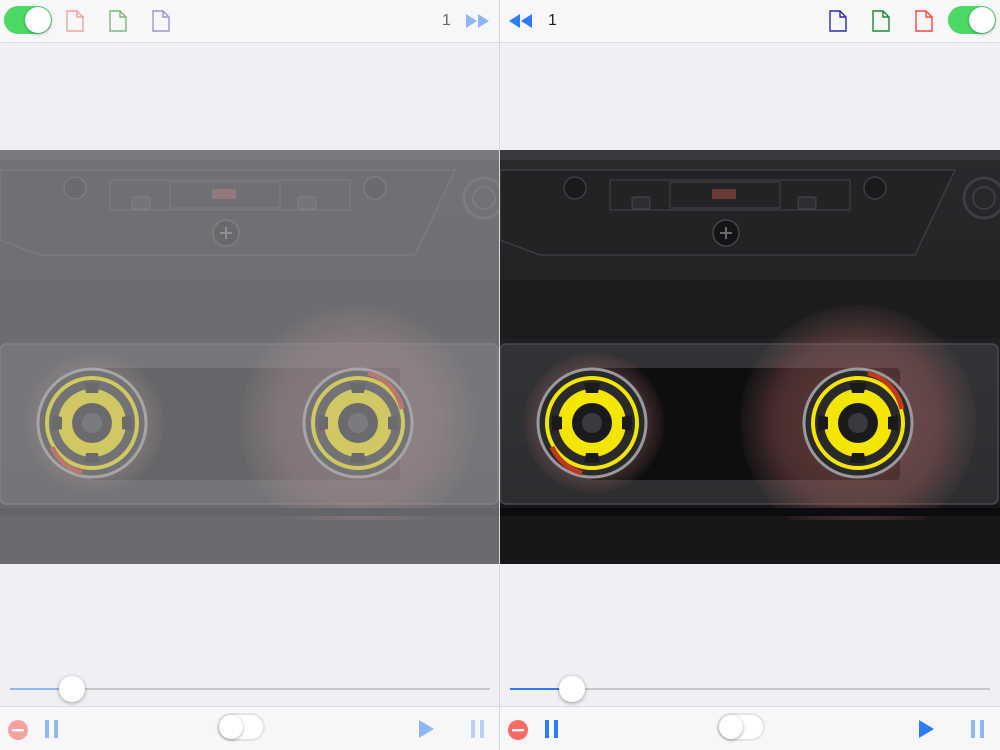 The width and height of the screenshot is (1000, 750). I want to click on left-transport-bar, so click(250, 728).